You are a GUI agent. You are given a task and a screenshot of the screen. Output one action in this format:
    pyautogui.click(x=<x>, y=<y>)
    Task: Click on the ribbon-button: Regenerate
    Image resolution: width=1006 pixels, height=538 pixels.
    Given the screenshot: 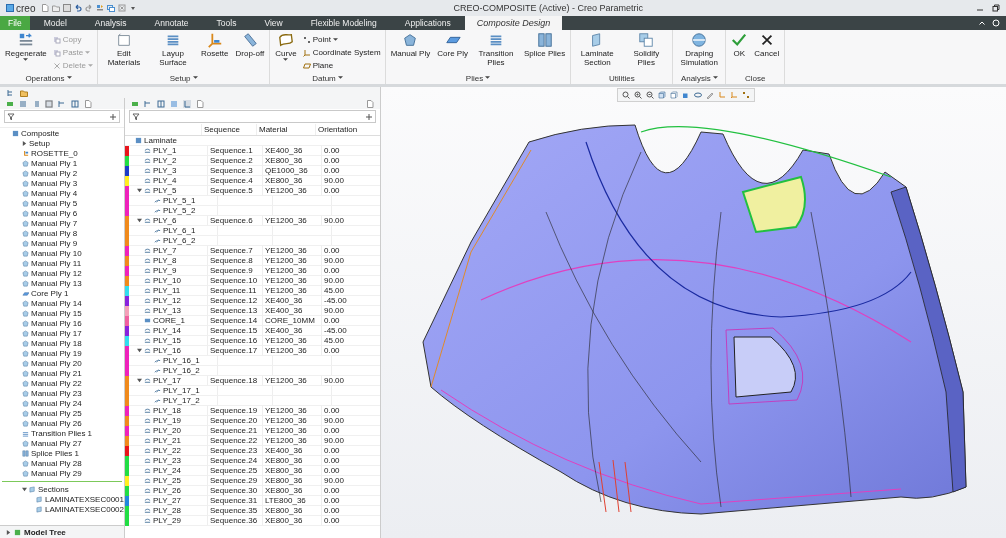 What is the action you would take?
    pyautogui.click(x=26, y=52)
    